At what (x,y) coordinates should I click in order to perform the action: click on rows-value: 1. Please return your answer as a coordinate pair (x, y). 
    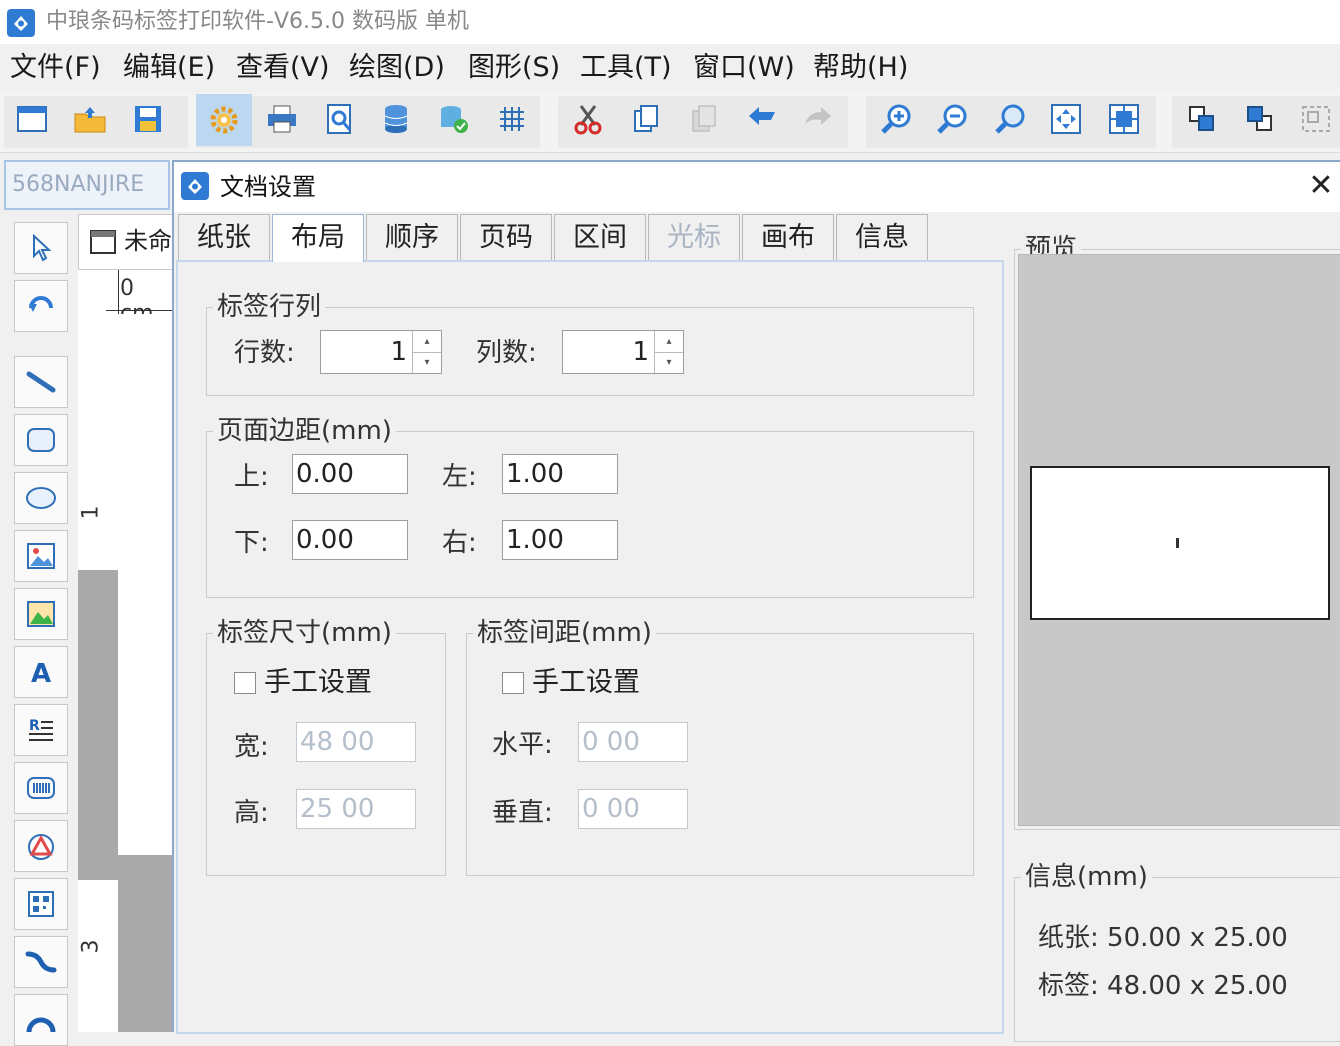
    Looking at the image, I should click on (398, 352).